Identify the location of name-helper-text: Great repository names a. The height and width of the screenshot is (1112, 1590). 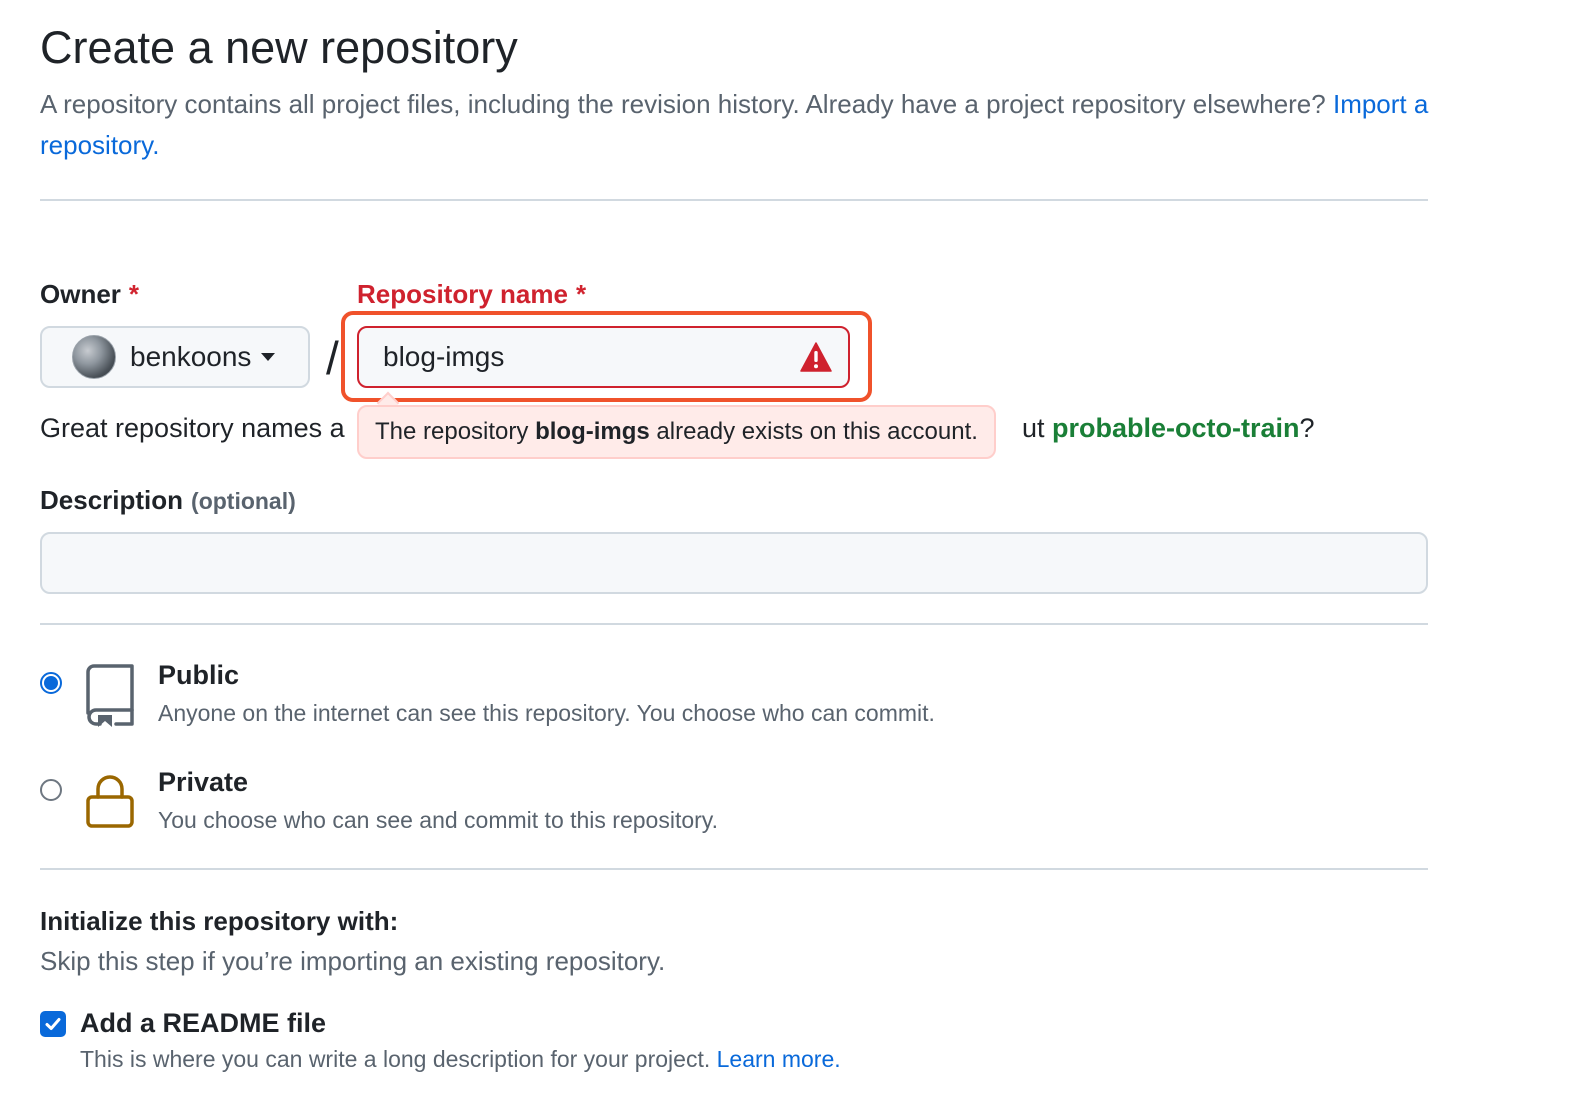
(192, 428).